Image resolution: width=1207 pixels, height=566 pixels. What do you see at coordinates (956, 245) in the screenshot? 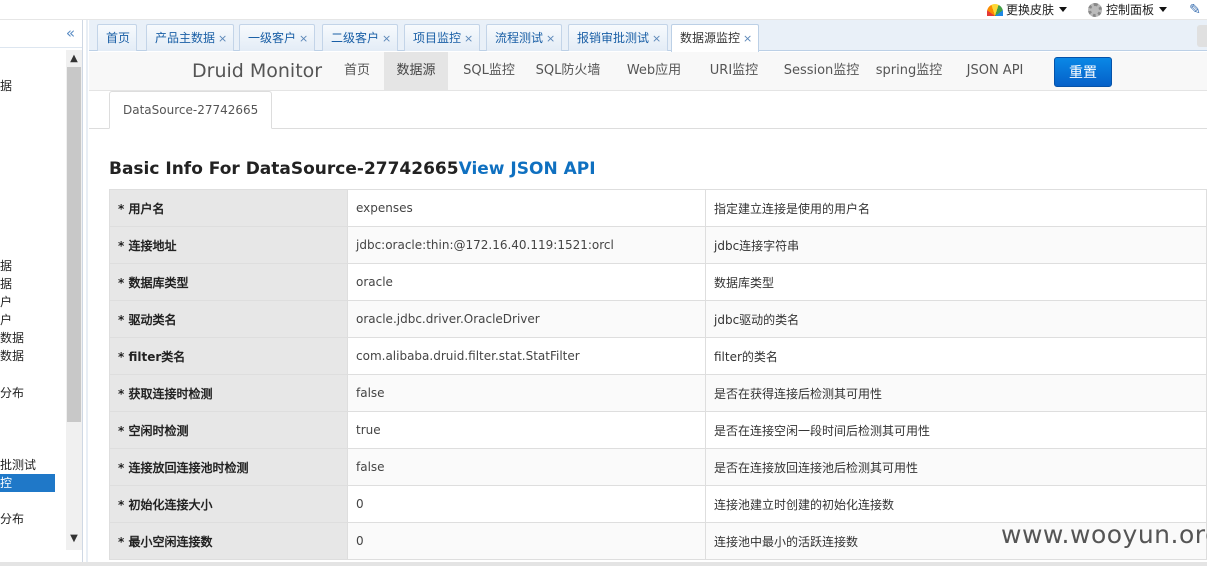
I see `row-desc: jdbc连接字符串` at bounding box center [956, 245].